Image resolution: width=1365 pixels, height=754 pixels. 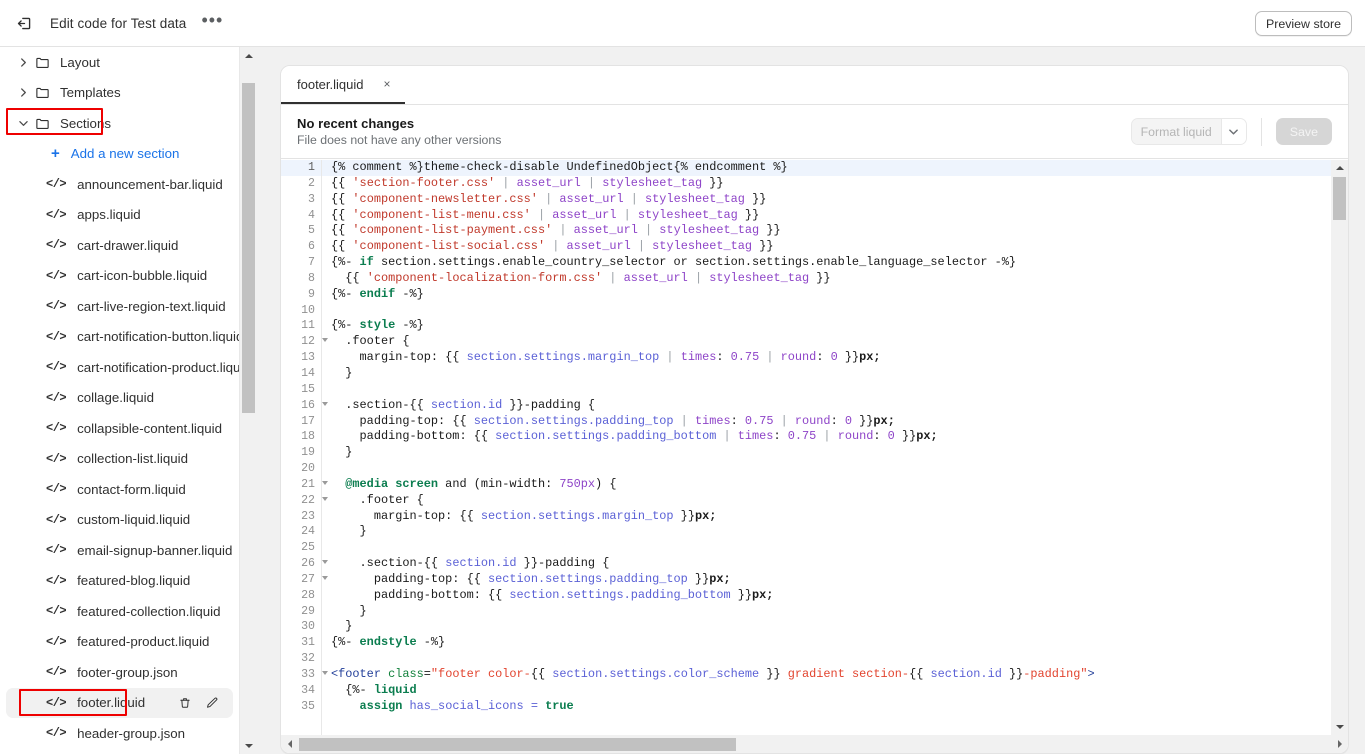 I want to click on code-token: :, so click(x=737, y=420).